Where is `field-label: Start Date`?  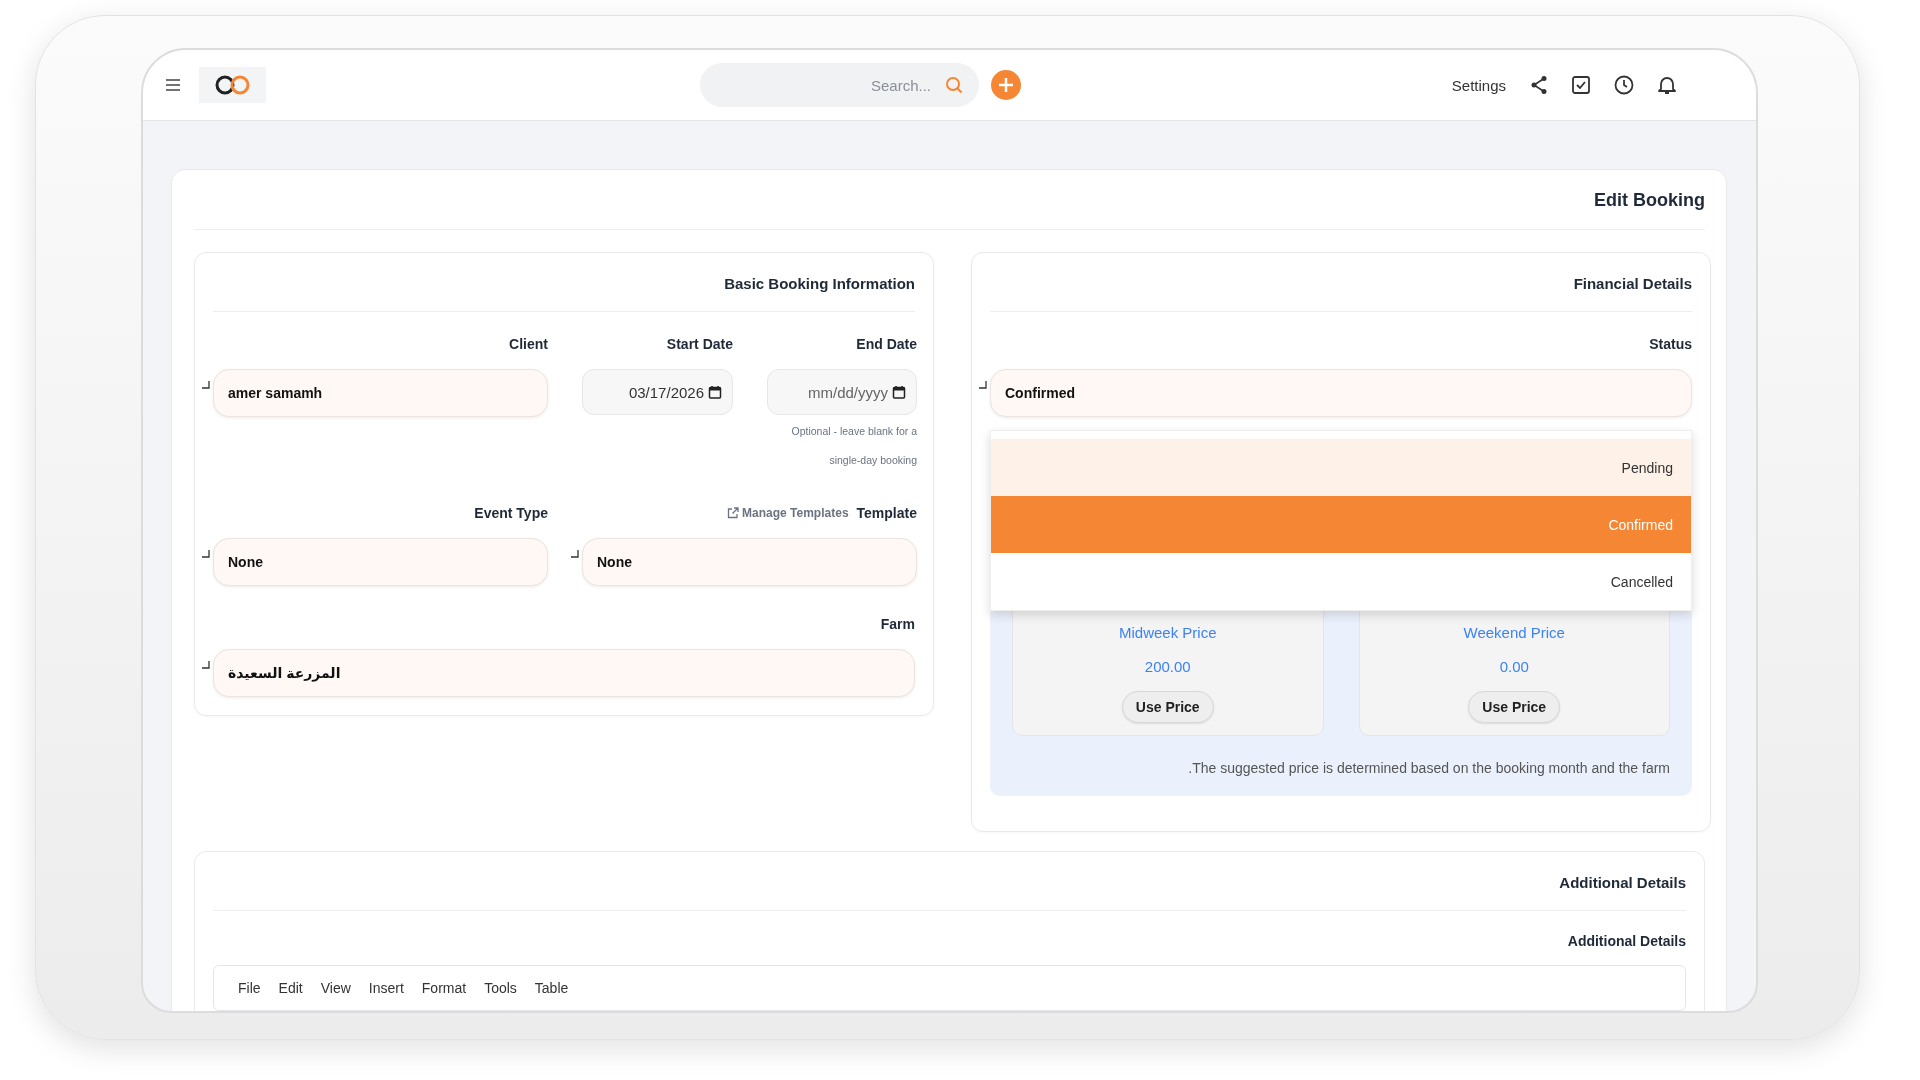 field-label: Start Date is located at coordinates (699, 344).